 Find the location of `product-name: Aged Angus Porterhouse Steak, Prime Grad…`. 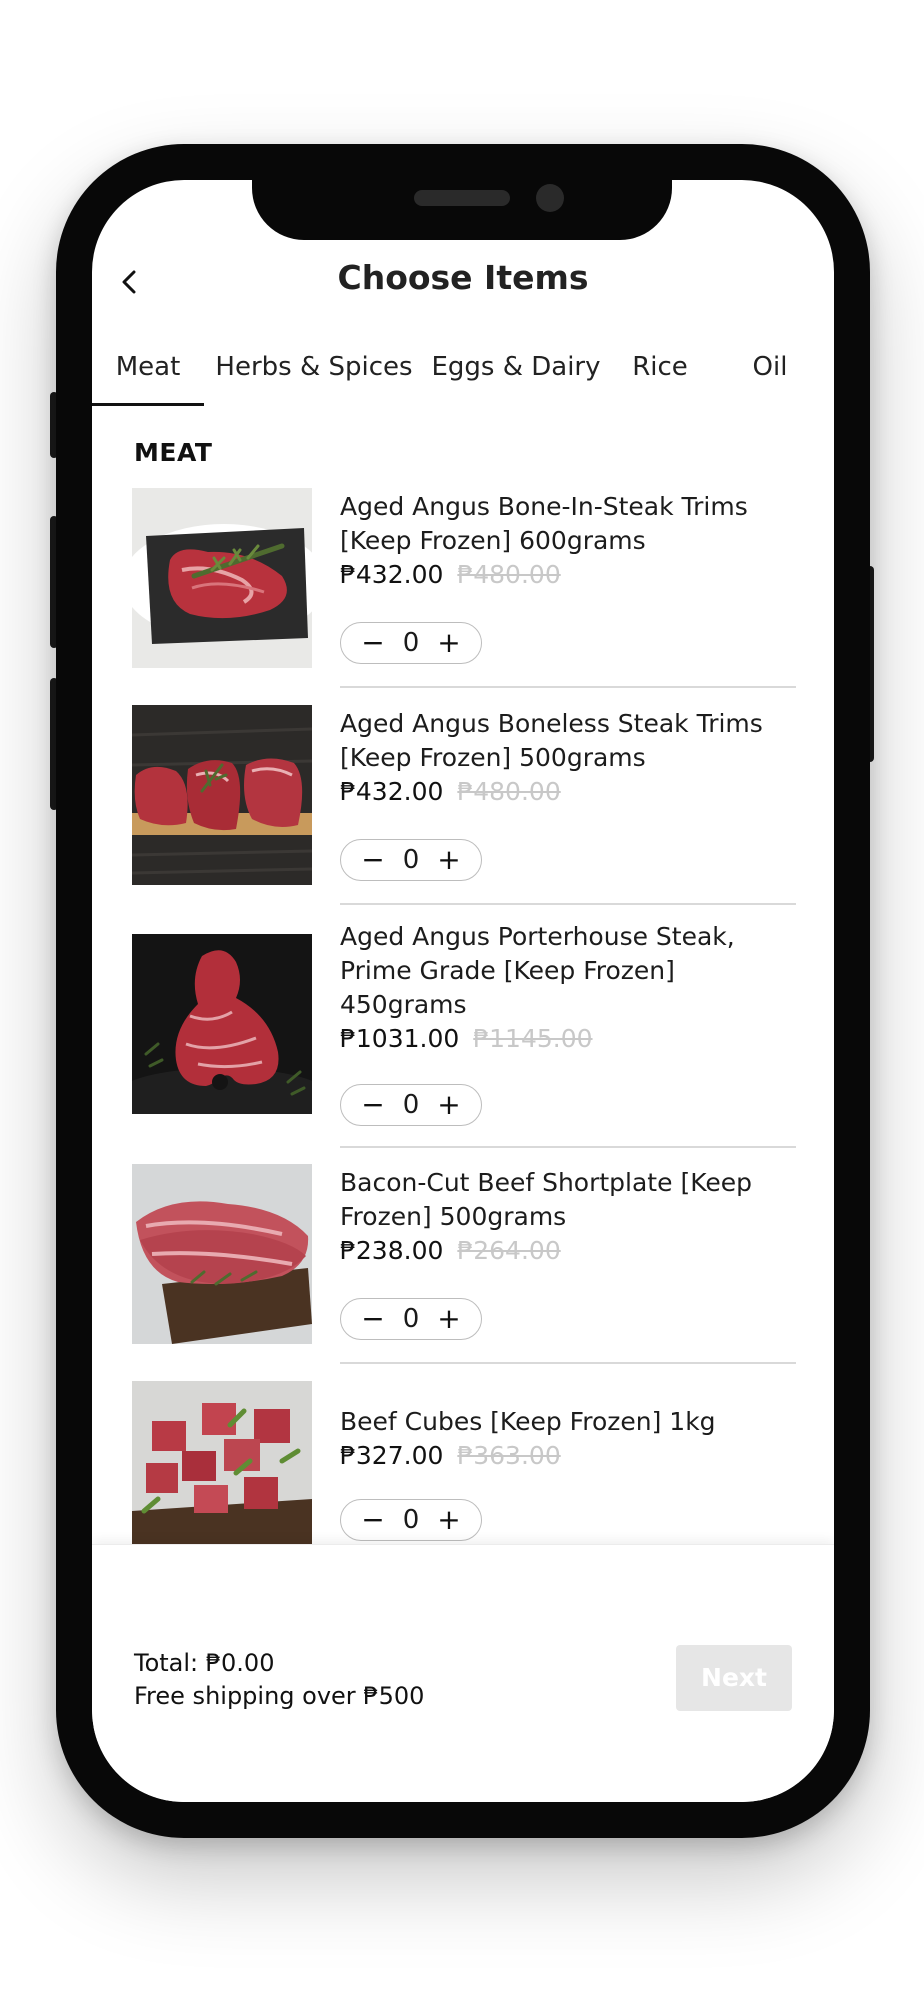

product-name: Aged Angus Porterhouse Steak, Prime Grad… is located at coordinates (537, 970).